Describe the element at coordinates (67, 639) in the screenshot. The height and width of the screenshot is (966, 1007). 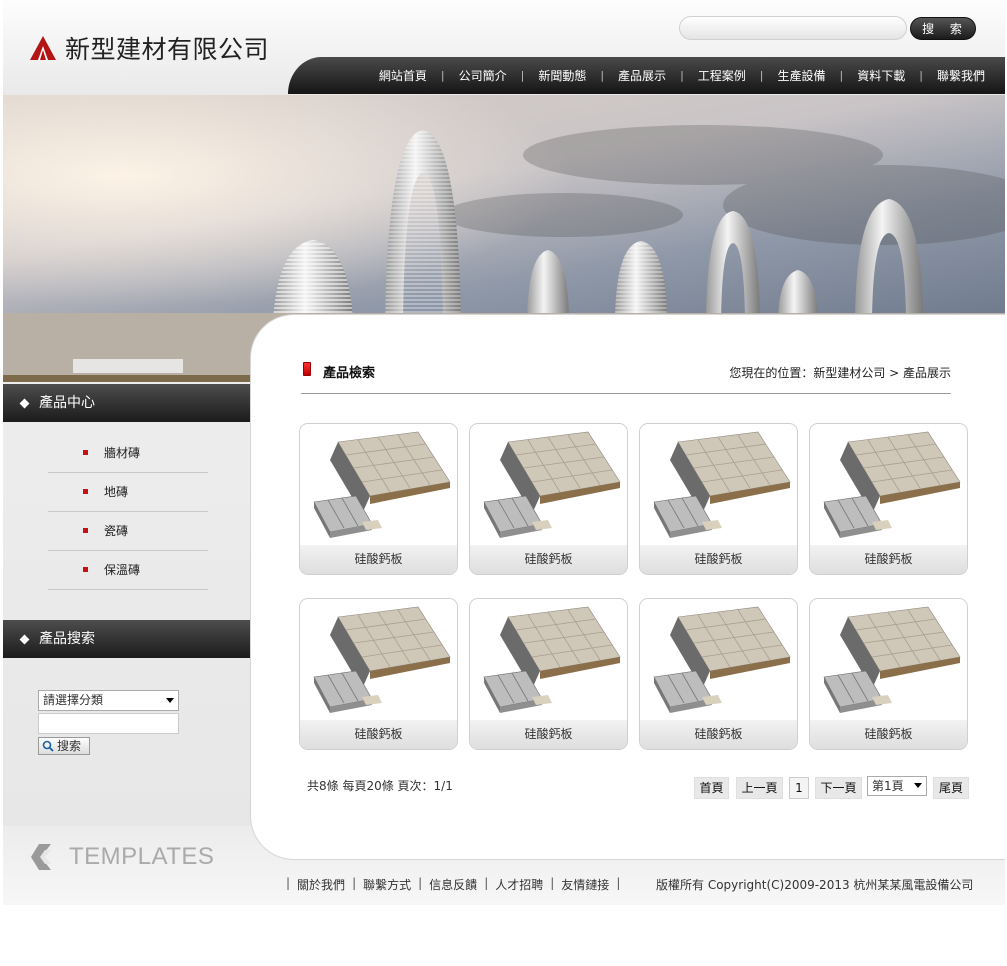
I see `product-search-title: 產品搜索` at that location.